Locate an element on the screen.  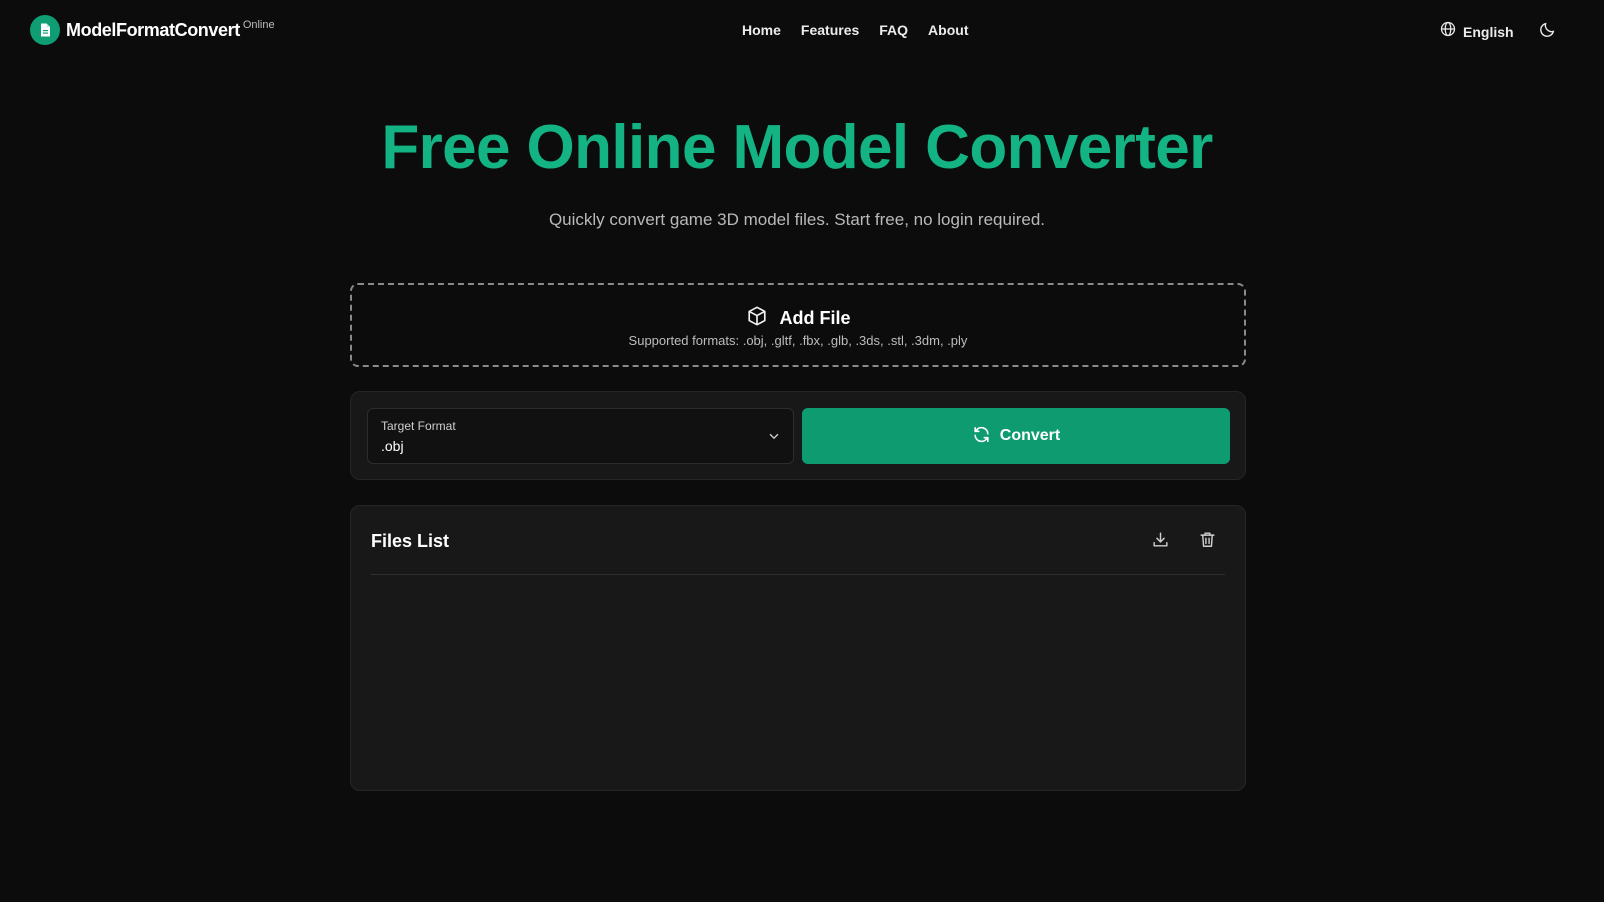
refresh-icon is located at coordinates (981, 436).